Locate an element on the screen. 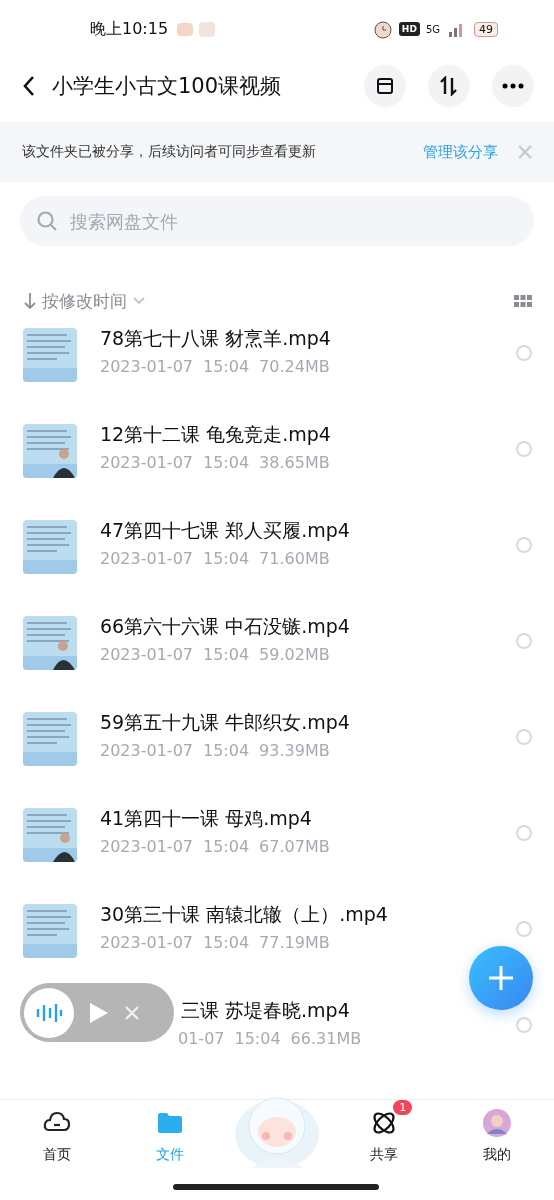 This screenshot has width=554, height=1200. search-field: 搜索网盘文件 is located at coordinates (277, 221).